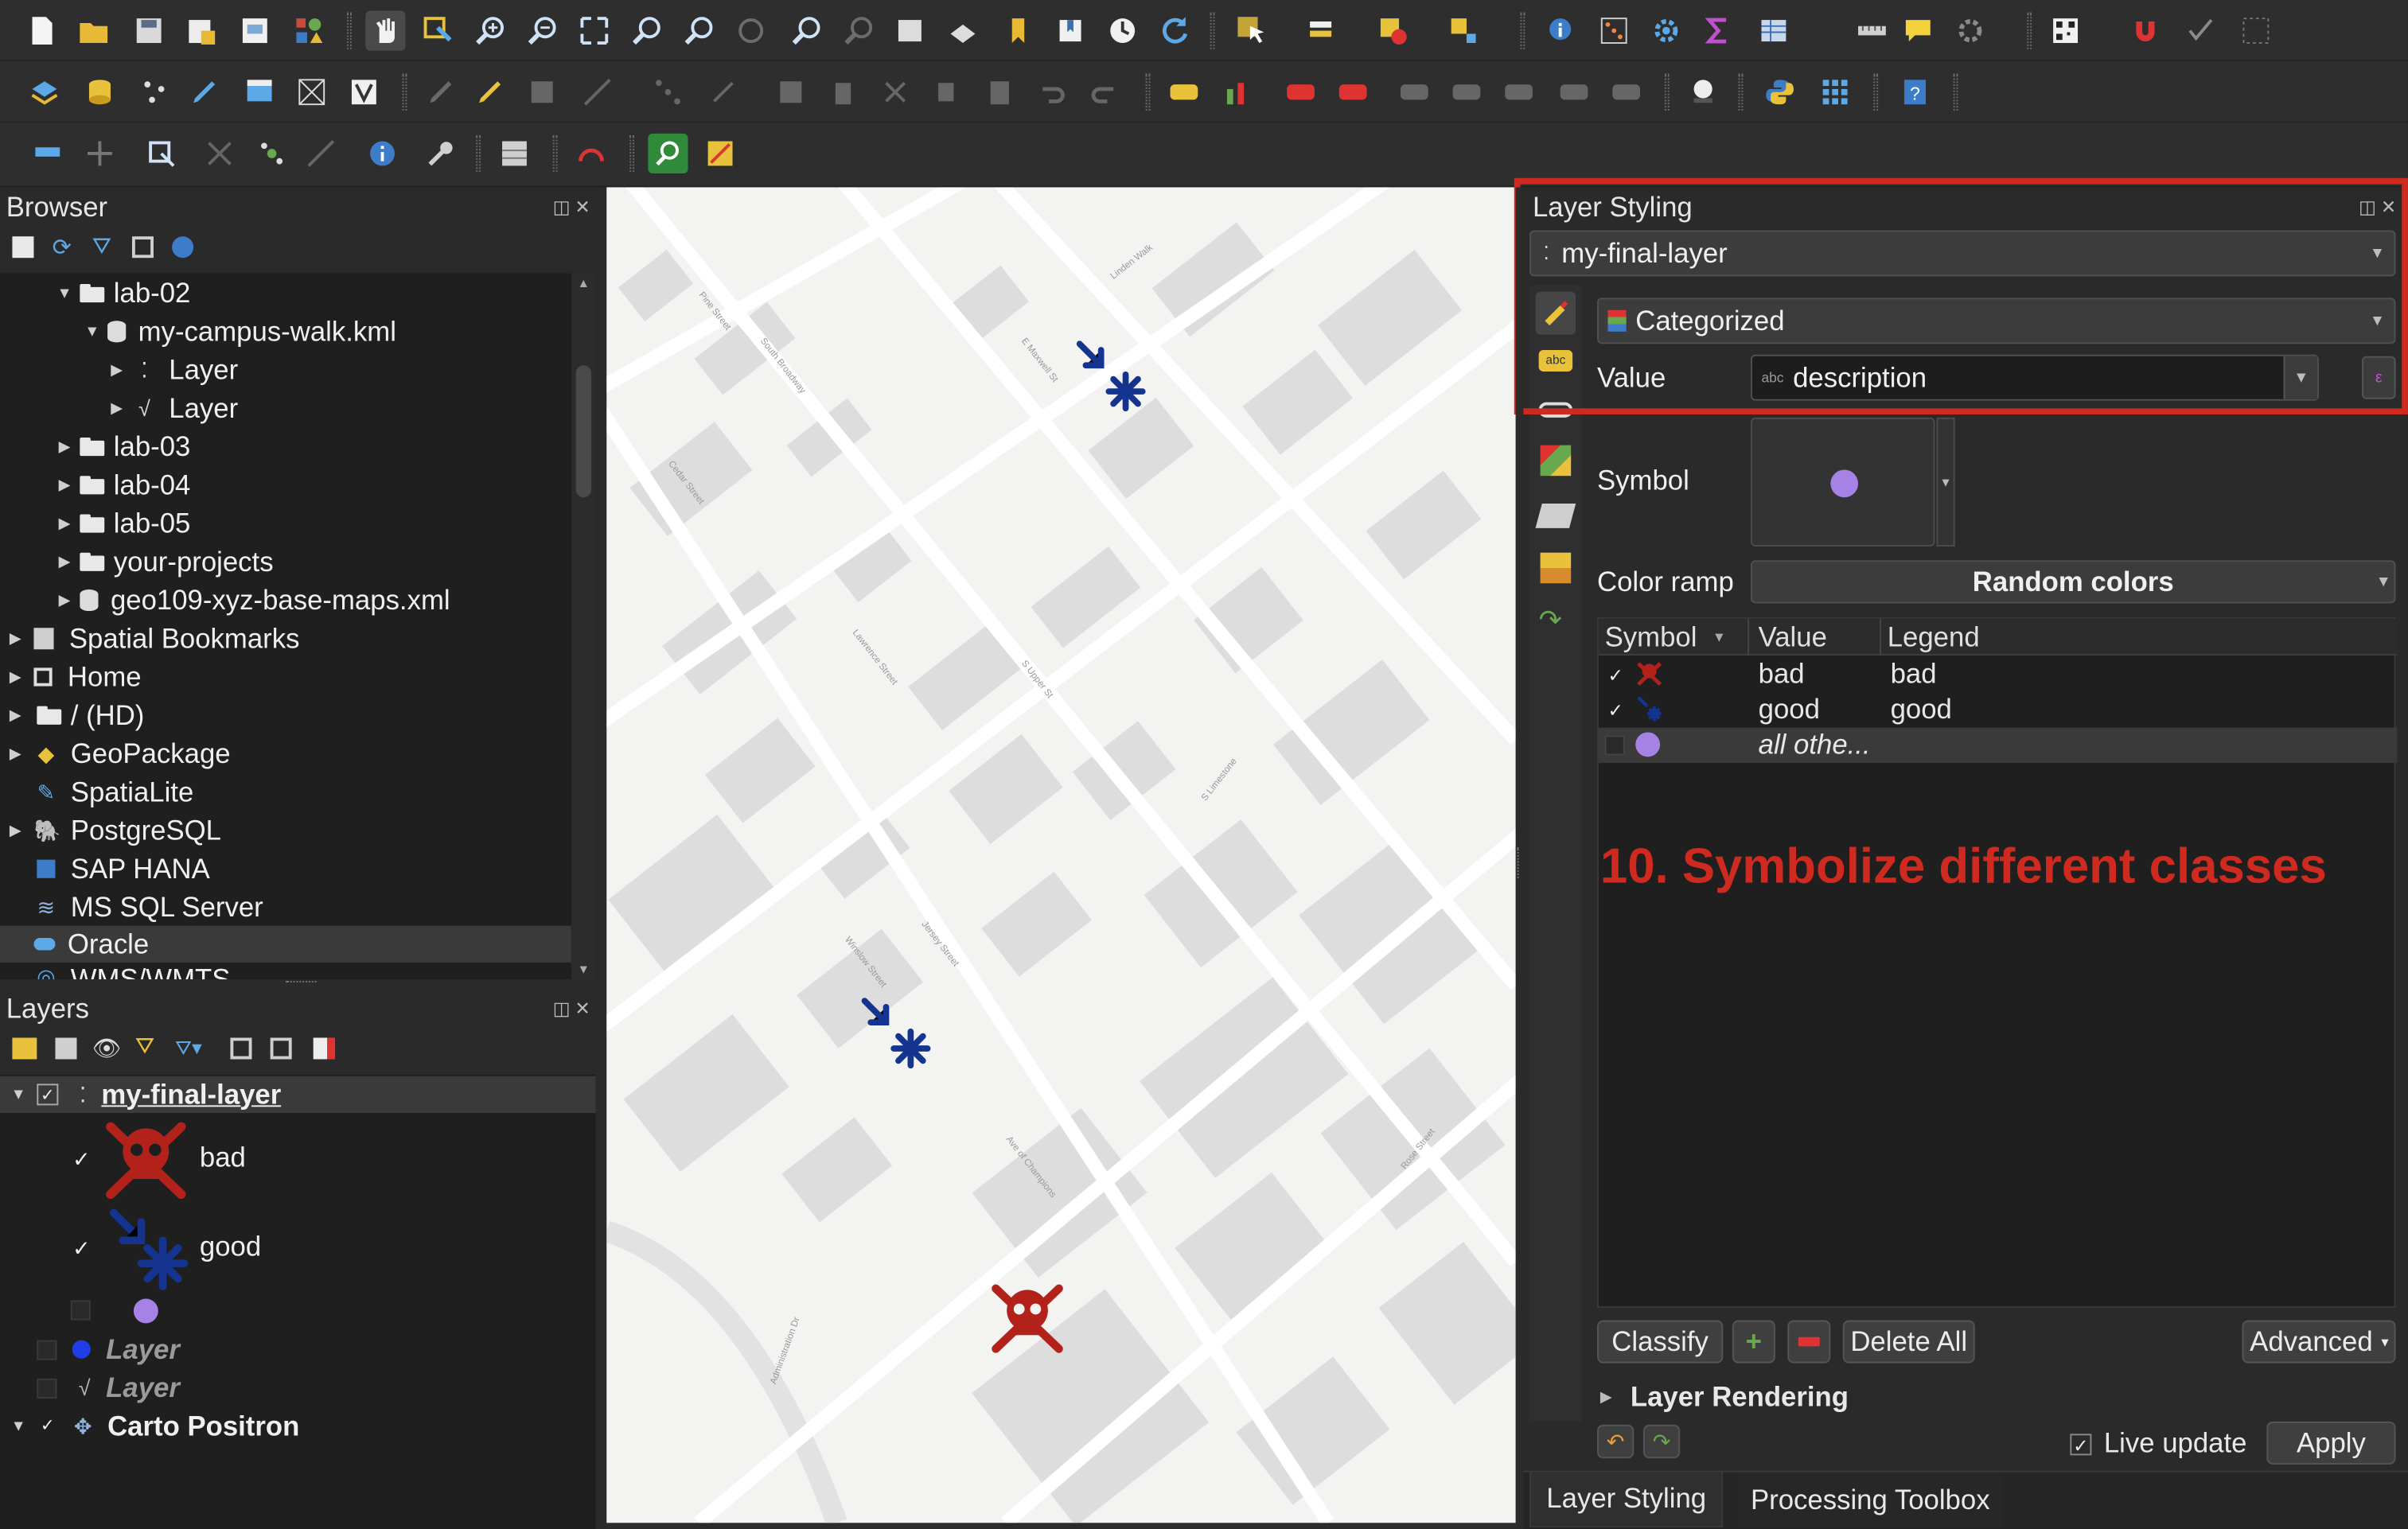  I want to click on layer-row-carto-positron: ▼ ✓ ✥ Carto Positron, so click(155, 1426).